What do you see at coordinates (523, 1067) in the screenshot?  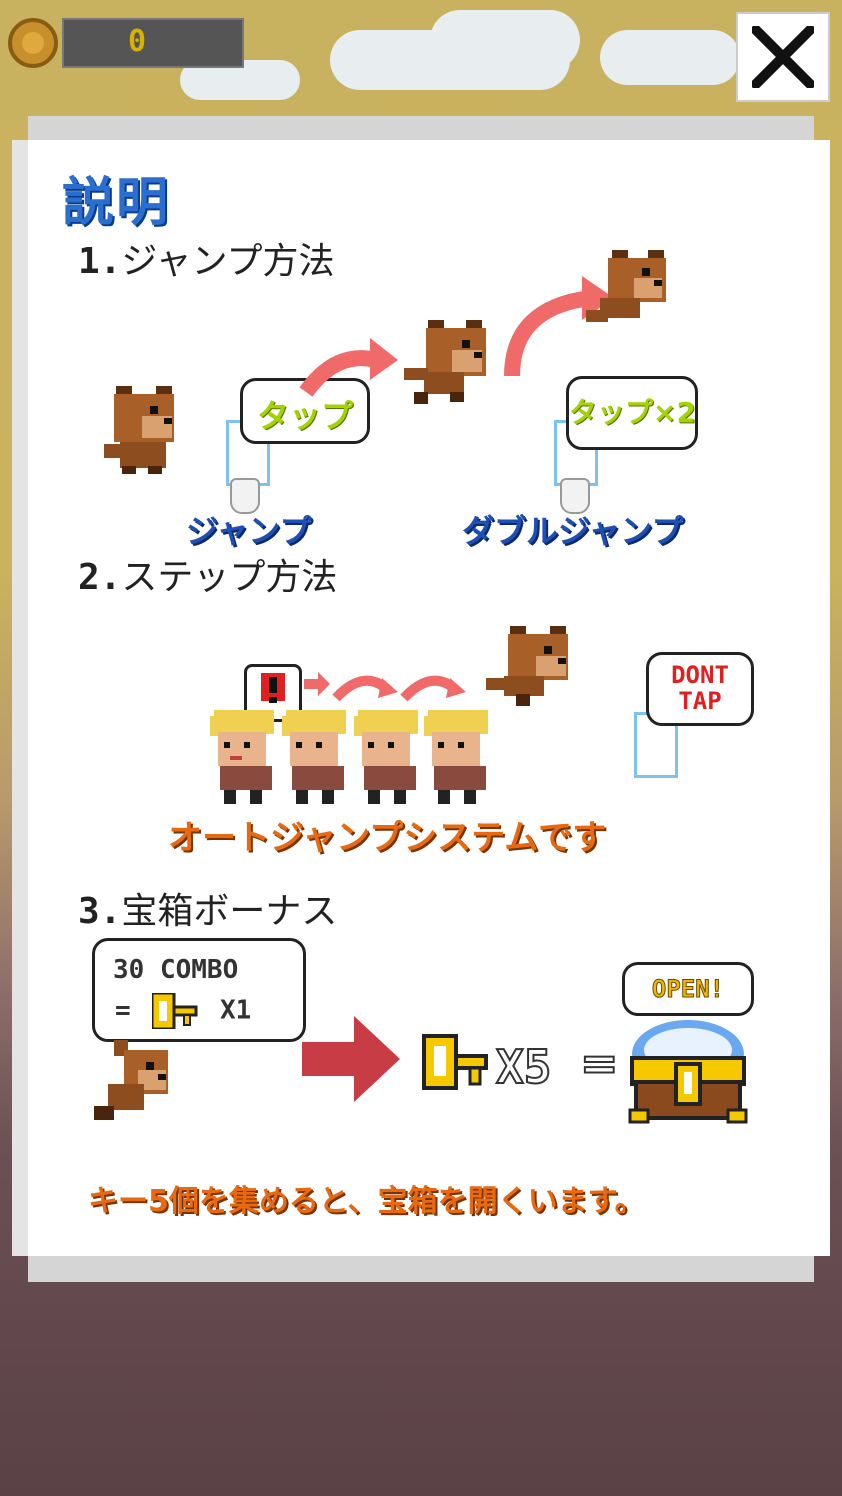 I see `keys-multiplier: X5` at bounding box center [523, 1067].